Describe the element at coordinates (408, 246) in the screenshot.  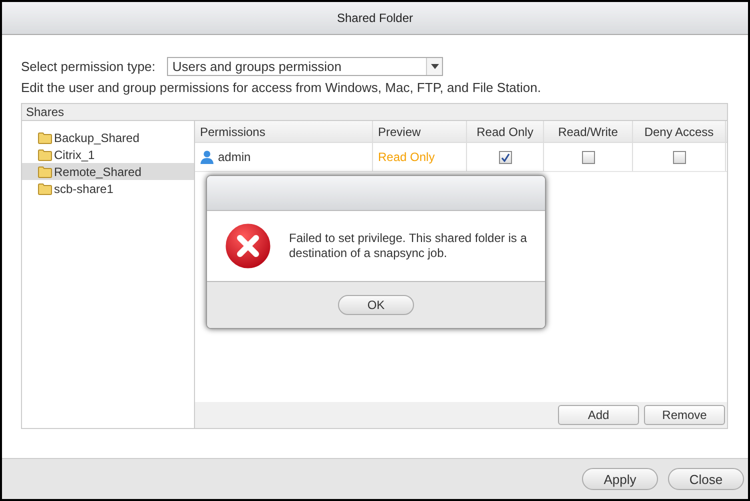
I see `error-message: Failed to set privilege. This shared folder is a destination of a snapsync job.` at that location.